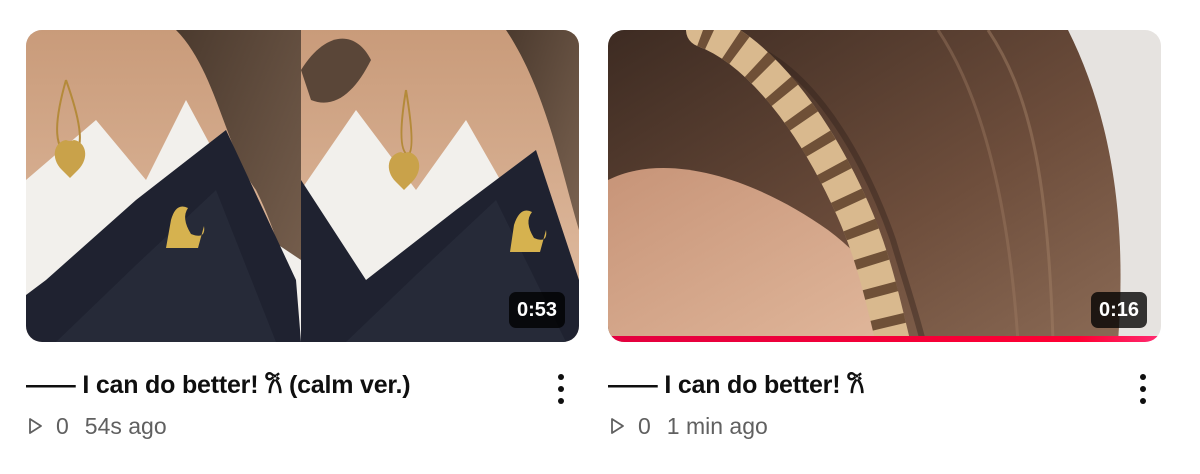 This screenshot has width=1200, height=474. Describe the element at coordinates (1118, 310) in the screenshot. I see `duration-badge: 0:16` at that location.